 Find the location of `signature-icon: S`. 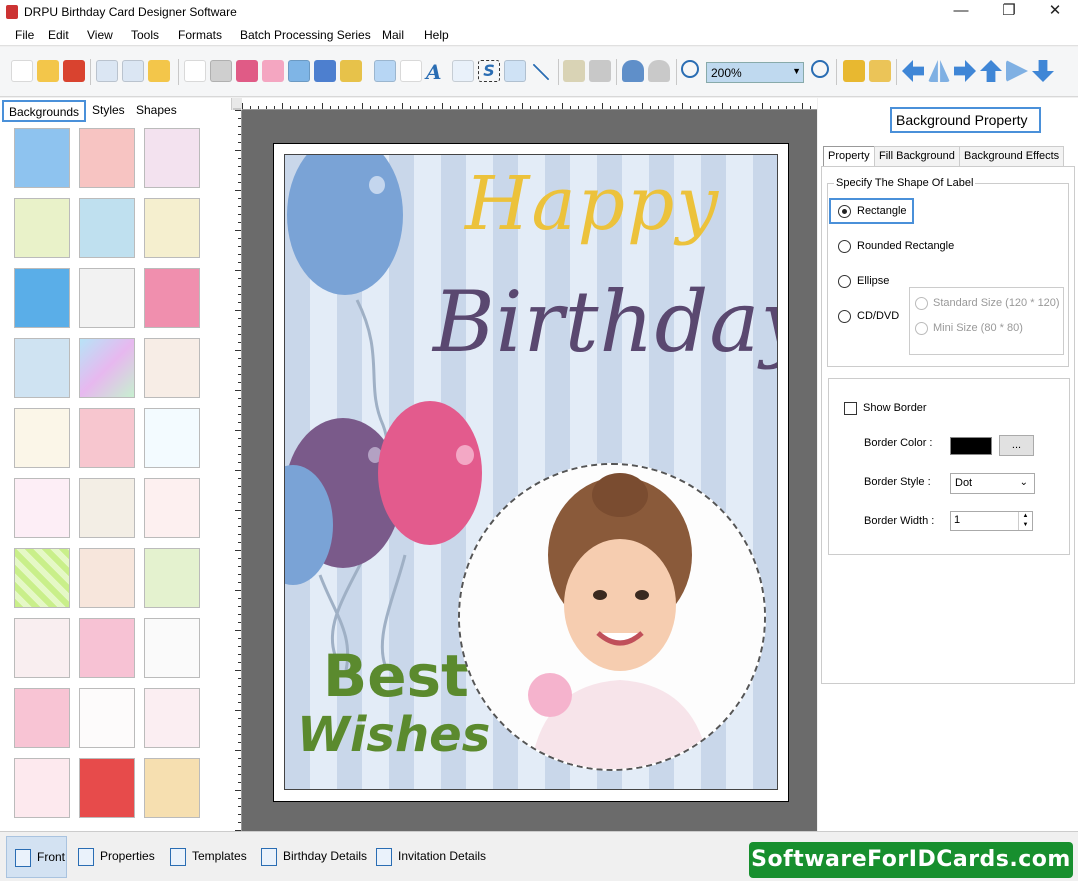

signature-icon: S is located at coordinates (489, 71).